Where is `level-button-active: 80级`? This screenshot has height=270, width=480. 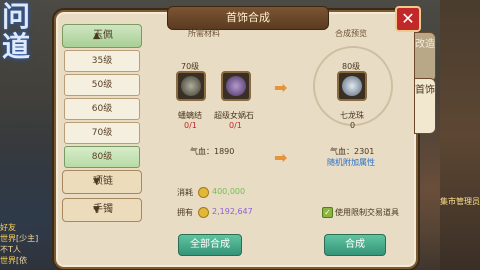
level-button-active: 80级 is located at coordinates (102, 157).